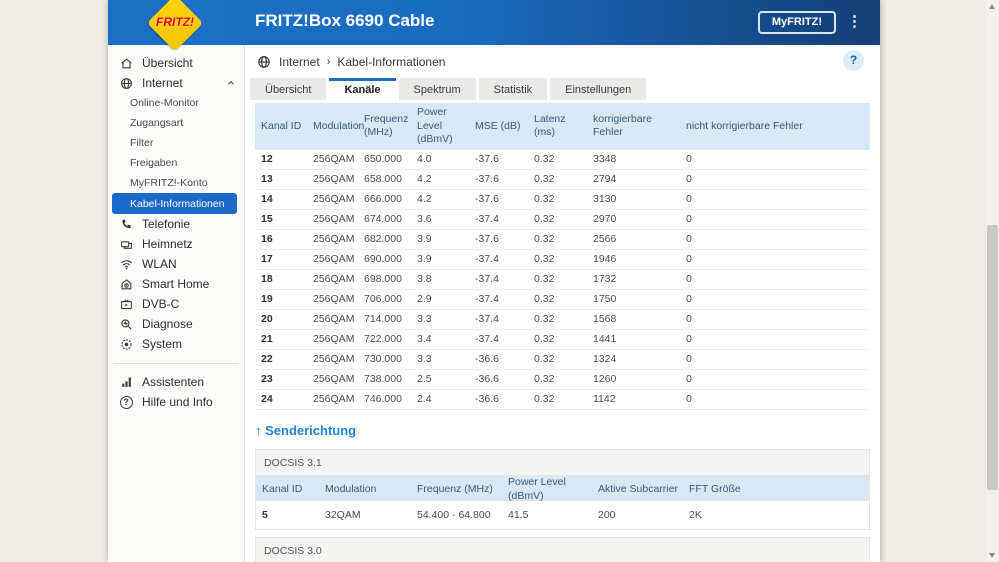 The width and height of the screenshot is (999, 562). I want to click on table-cell: 650.000, so click(383, 159).